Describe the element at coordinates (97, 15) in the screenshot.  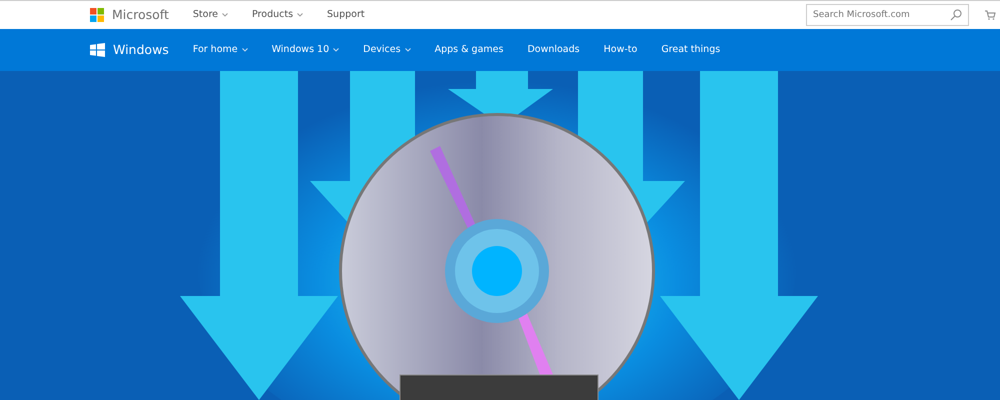
I see `logo-icon` at that location.